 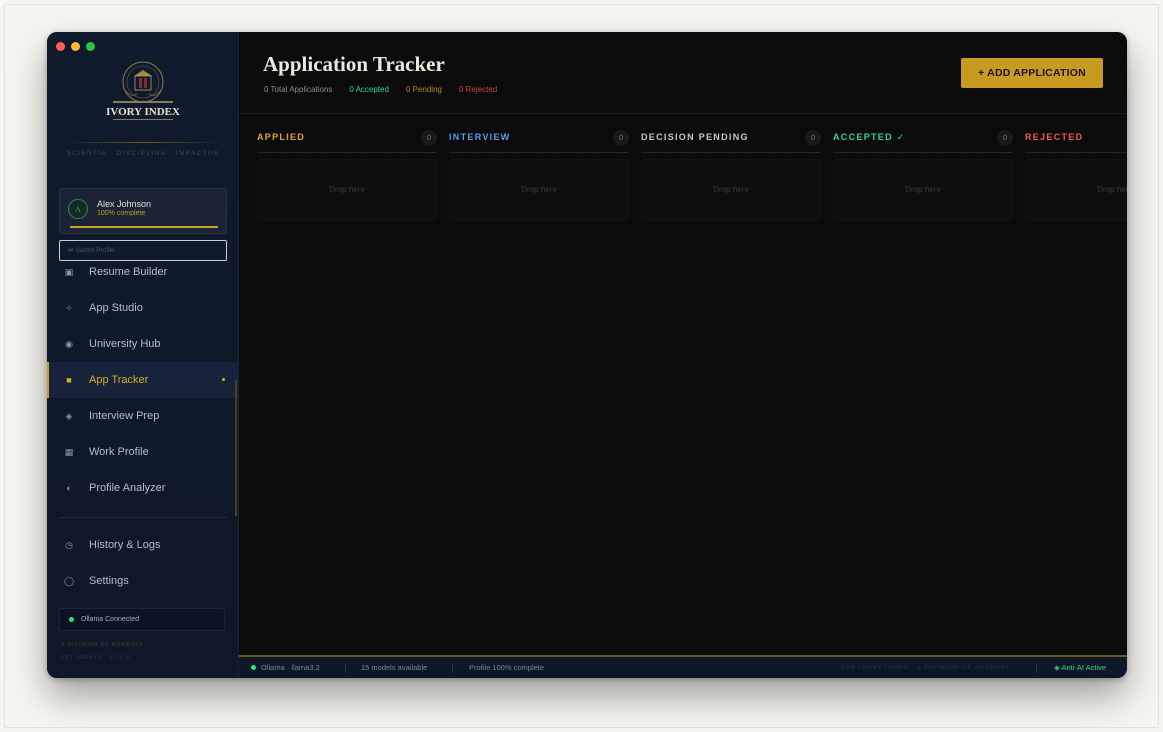 I want to click on nav-item-label: App Studio, so click(x=116, y=308).